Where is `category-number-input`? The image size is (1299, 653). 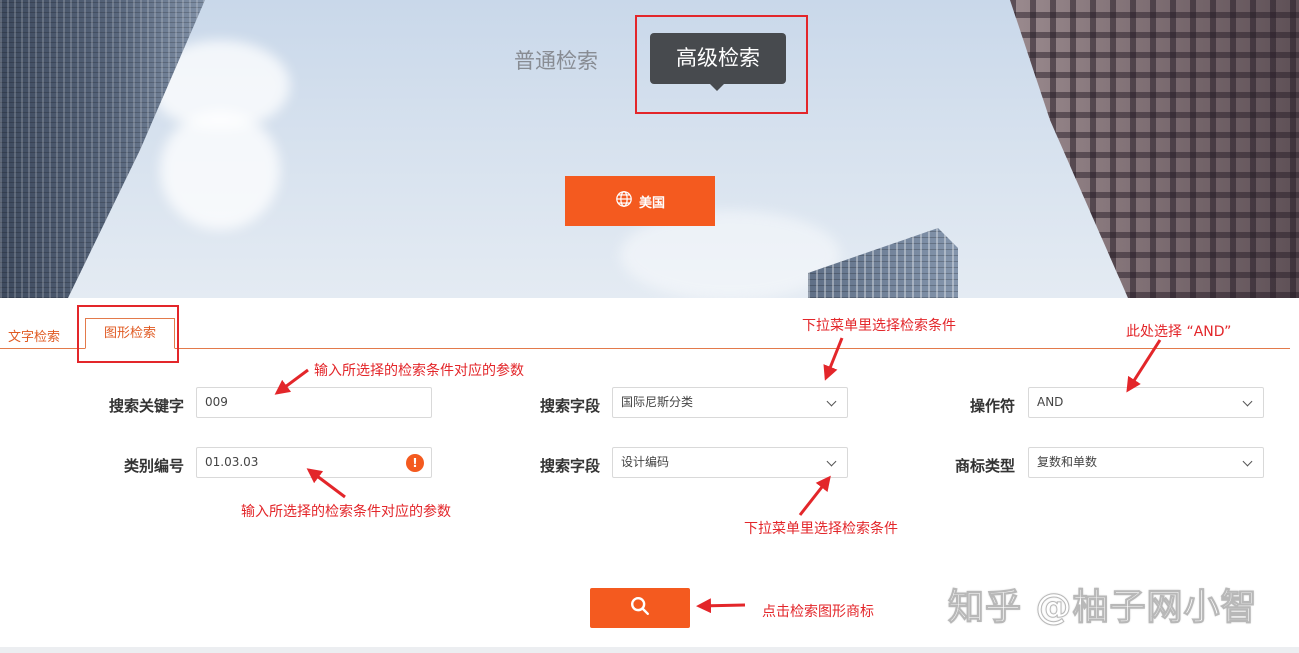 category-number-input is located at coordinates (295, 462).